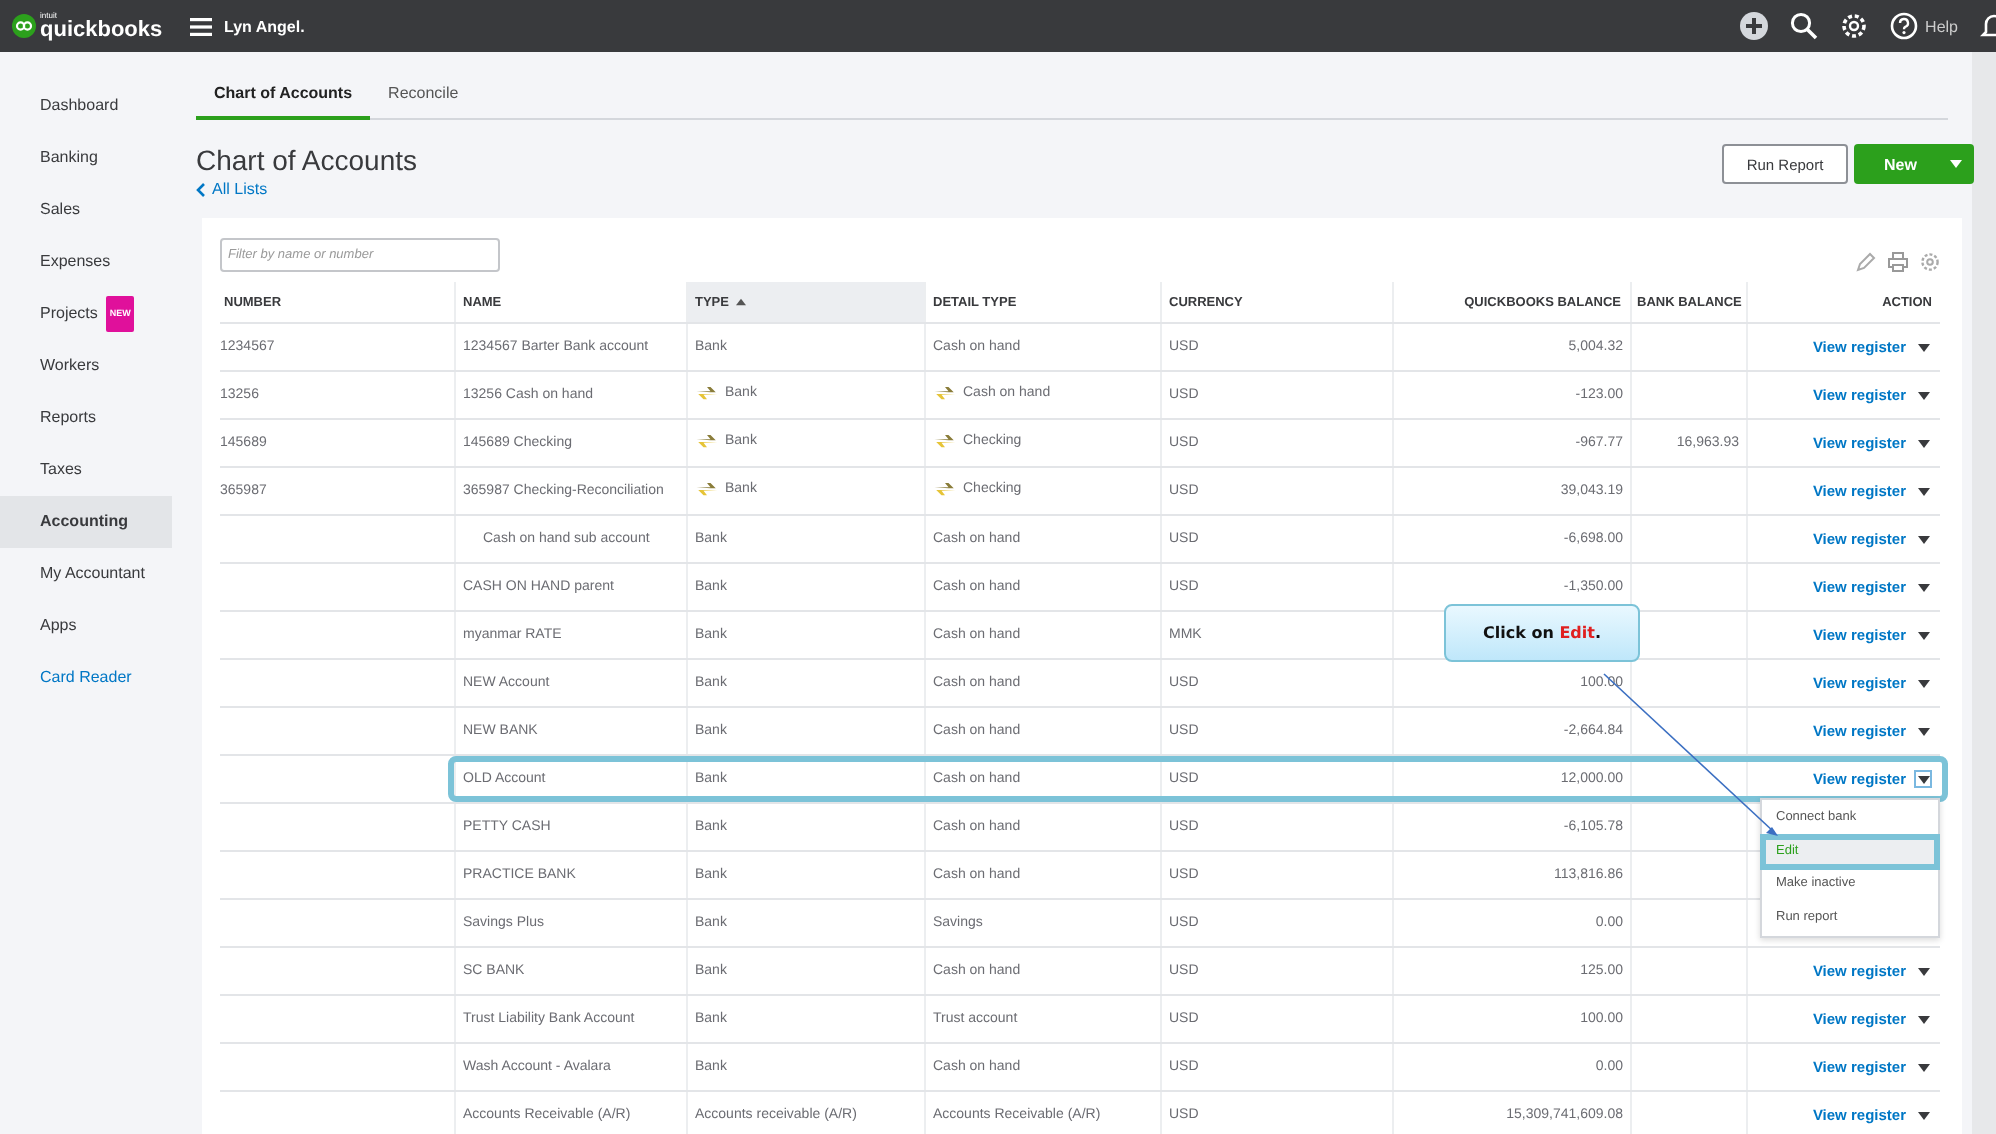  Describe the element at coordinates (86, 418) in the screenshot. I see `sidebar-item: Reports` at that location.